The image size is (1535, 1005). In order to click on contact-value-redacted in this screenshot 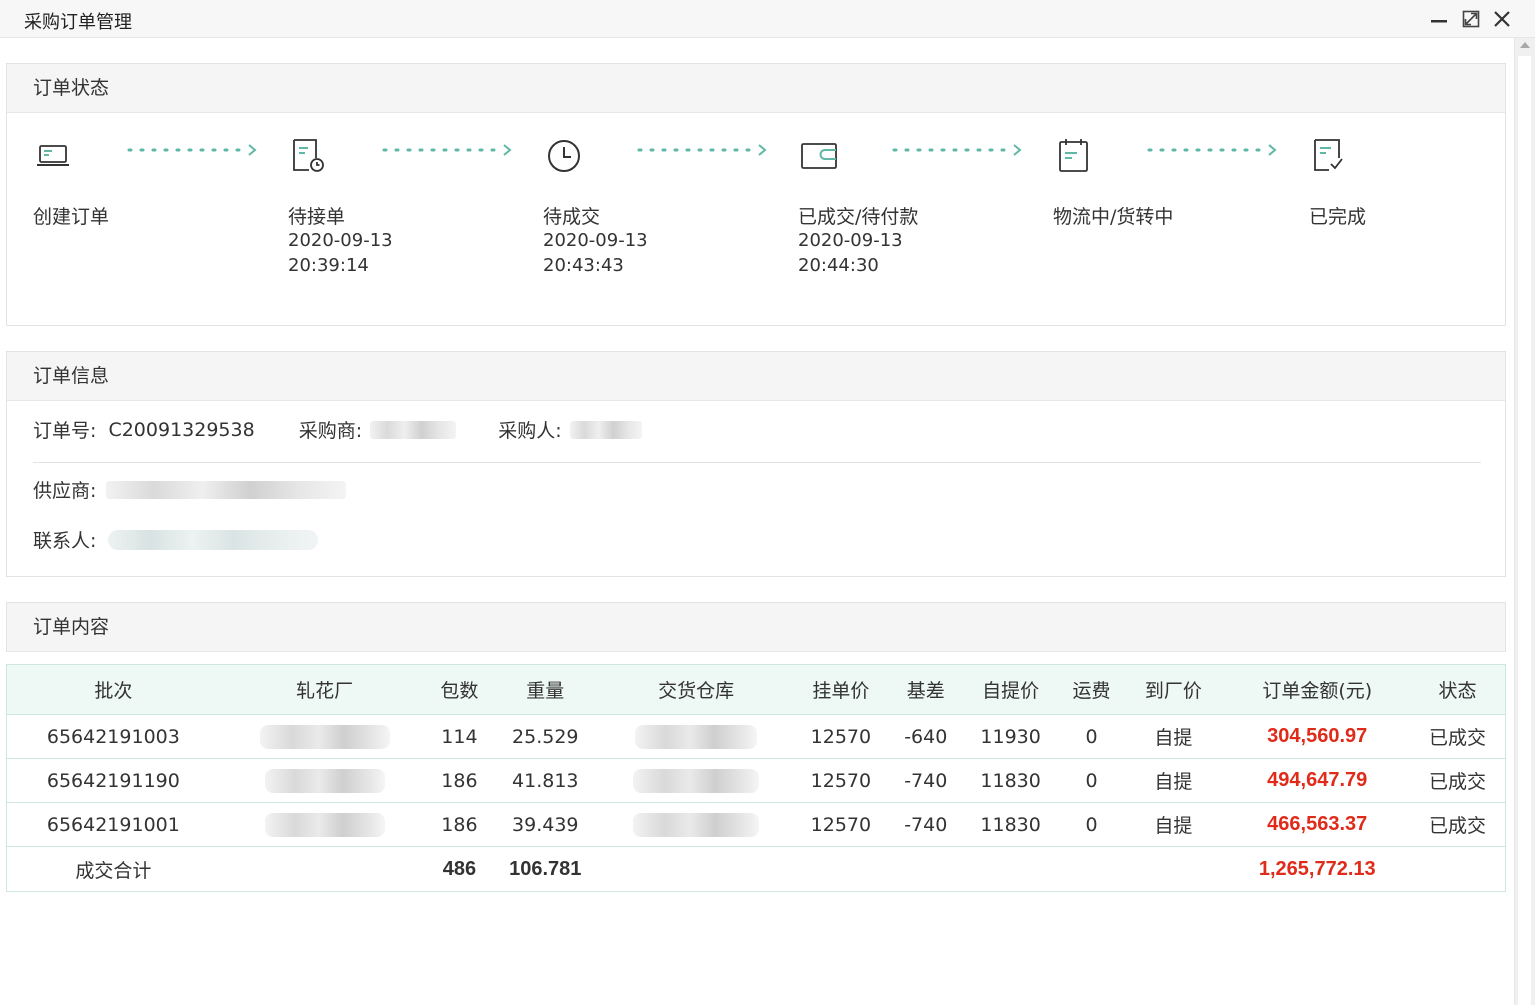, I will do `click(213, 539)`.